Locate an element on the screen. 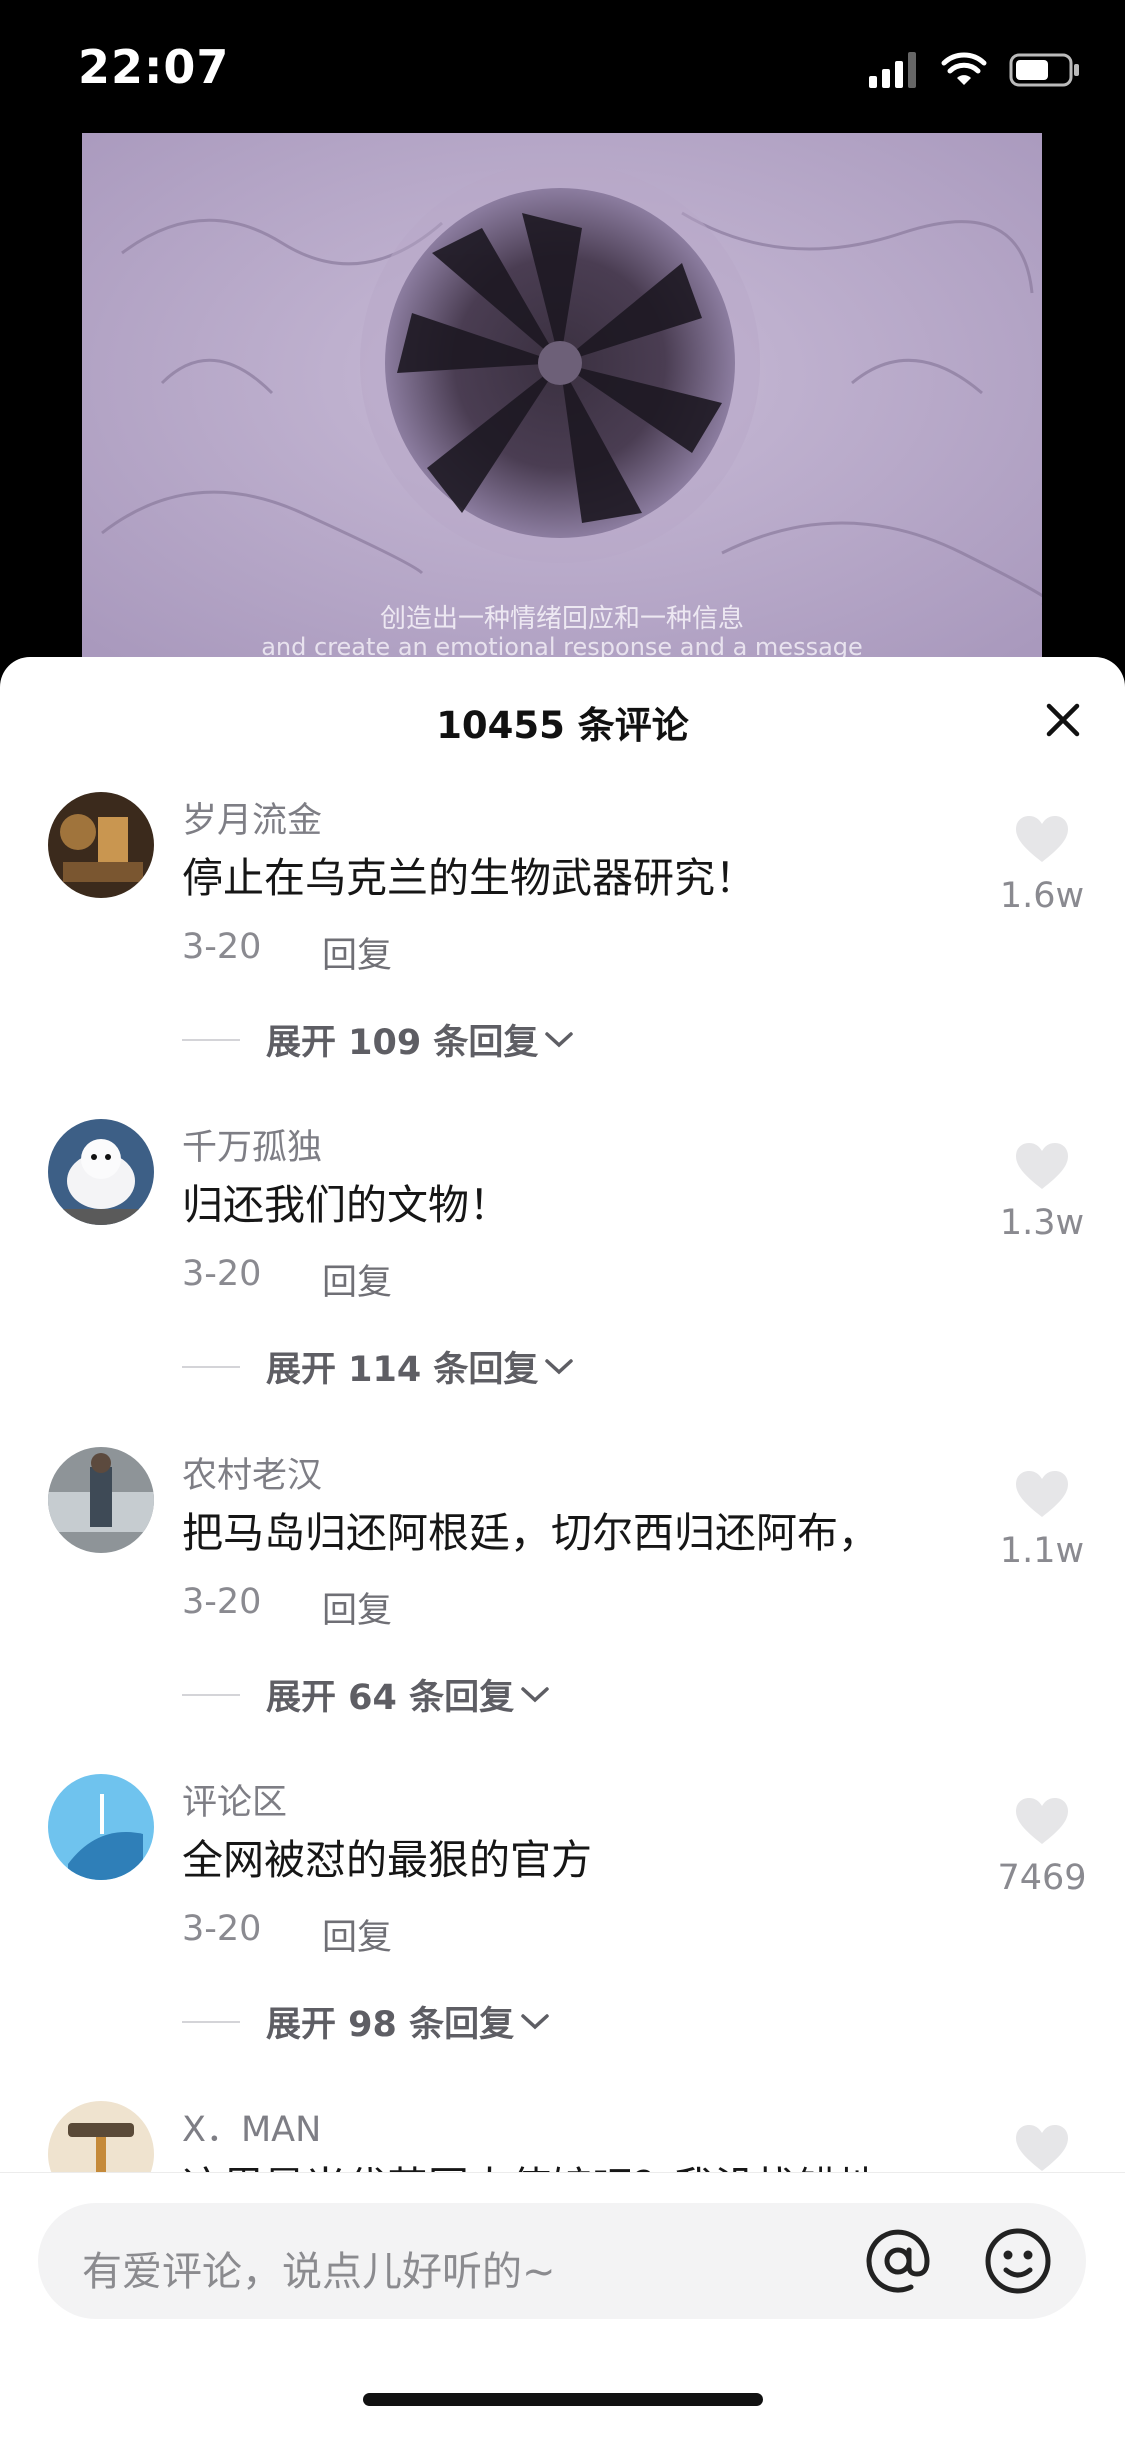 The height and width of the screenshot is (2437, 1125). home-indicator is located at coordinates (563, 2399).